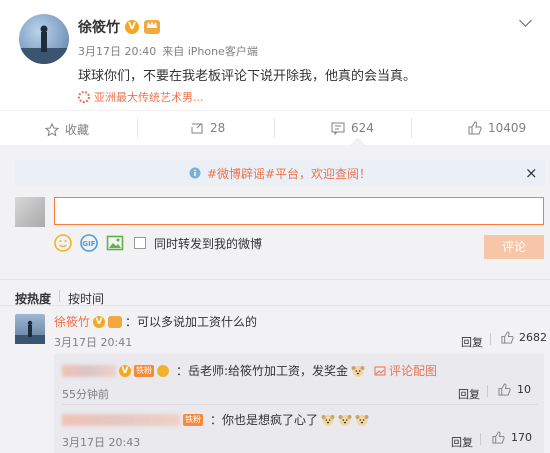  Describe the element at coordinates (163, 370) in the screenshot. I see `level-badge-icon` at that location.